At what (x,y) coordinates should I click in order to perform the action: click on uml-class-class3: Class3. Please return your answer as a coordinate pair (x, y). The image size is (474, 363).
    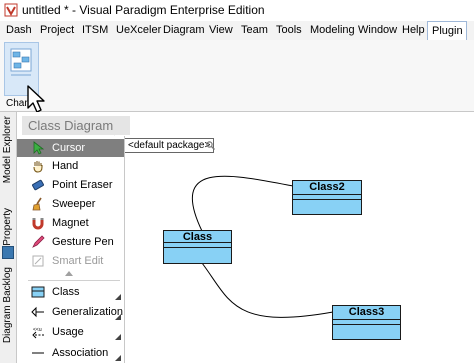
    Looking at the image, I should click on (366, 322).